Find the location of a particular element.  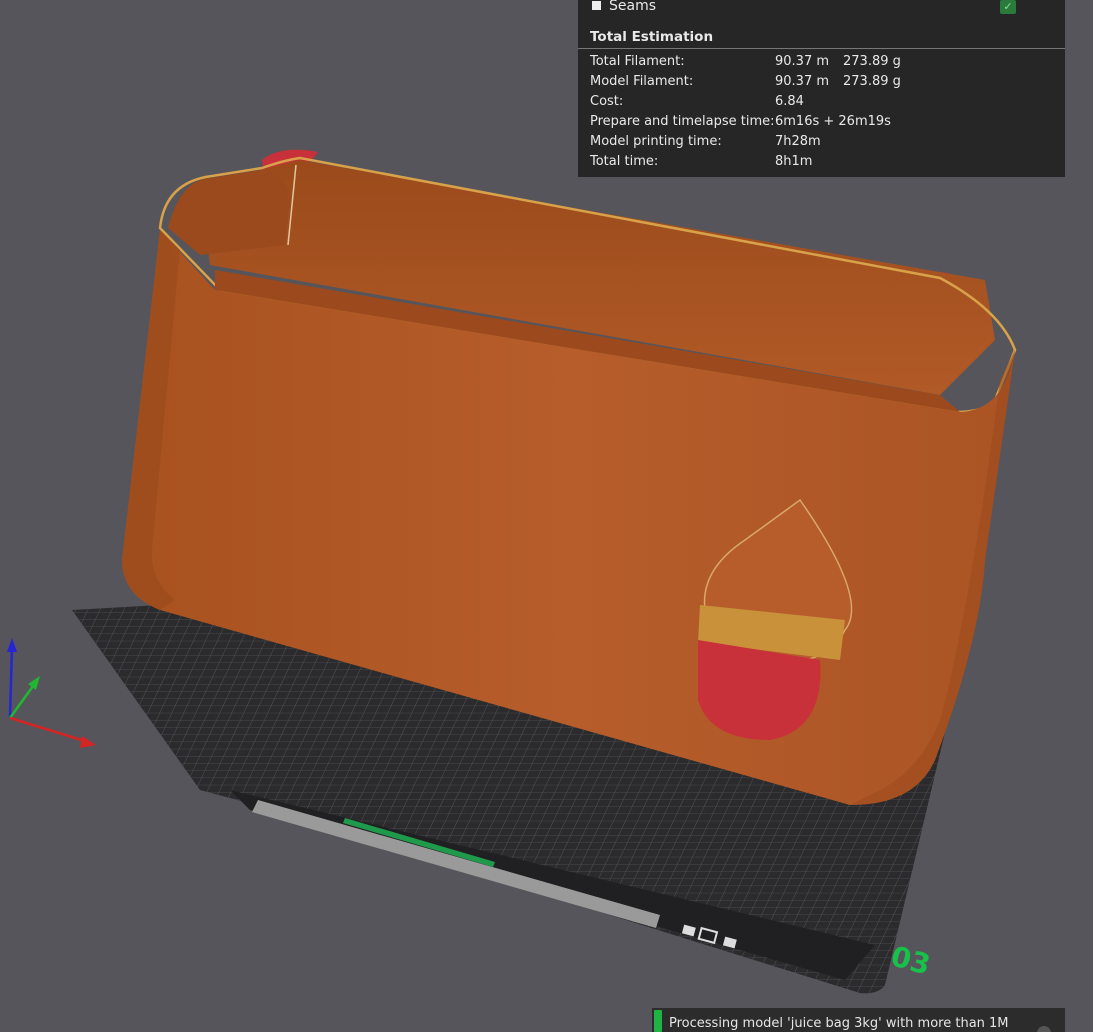

total-estimation-title: Total Estimation is located at coordinates (652, 37).